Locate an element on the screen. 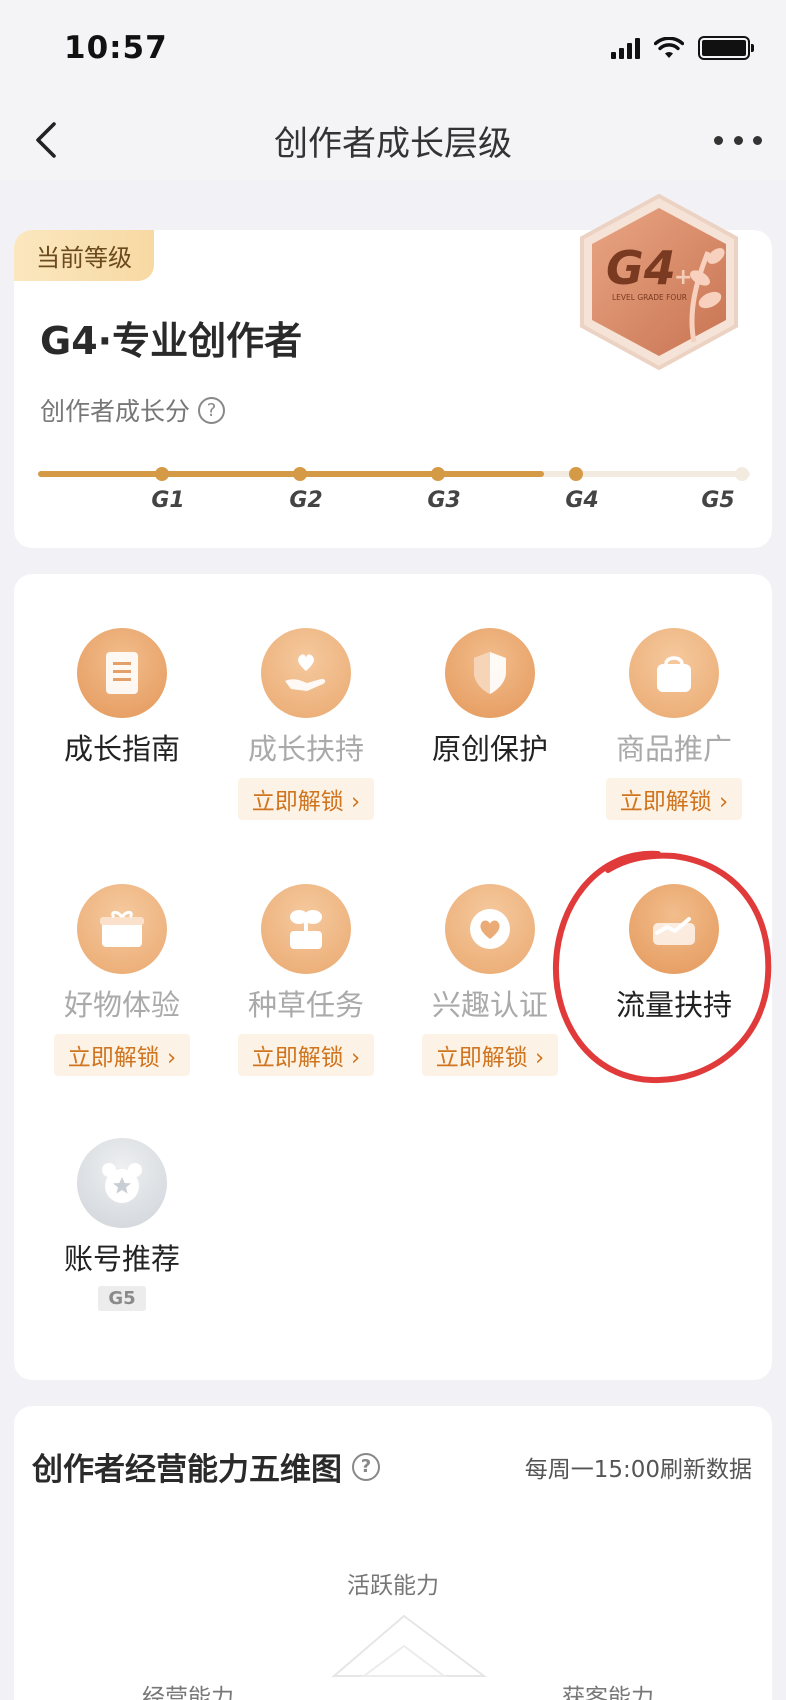  feature-label: 原创保护 is located at coordinates (489, 749).